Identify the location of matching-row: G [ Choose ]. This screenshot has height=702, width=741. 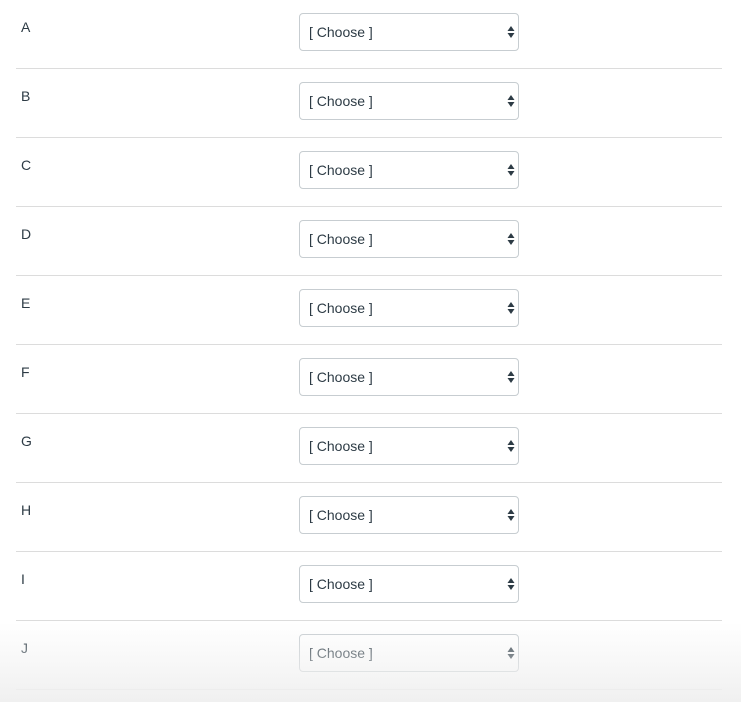
(369, 448).